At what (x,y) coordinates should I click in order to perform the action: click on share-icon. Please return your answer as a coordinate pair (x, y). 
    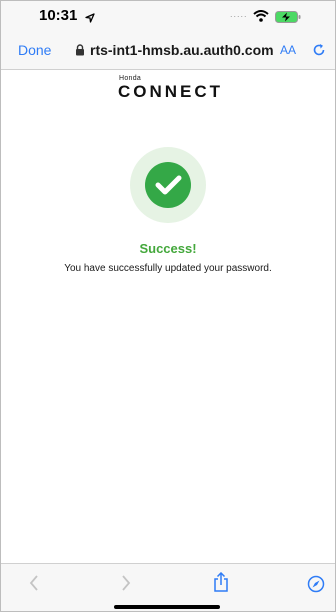
    Looking at the image, I should click on (221, 584).